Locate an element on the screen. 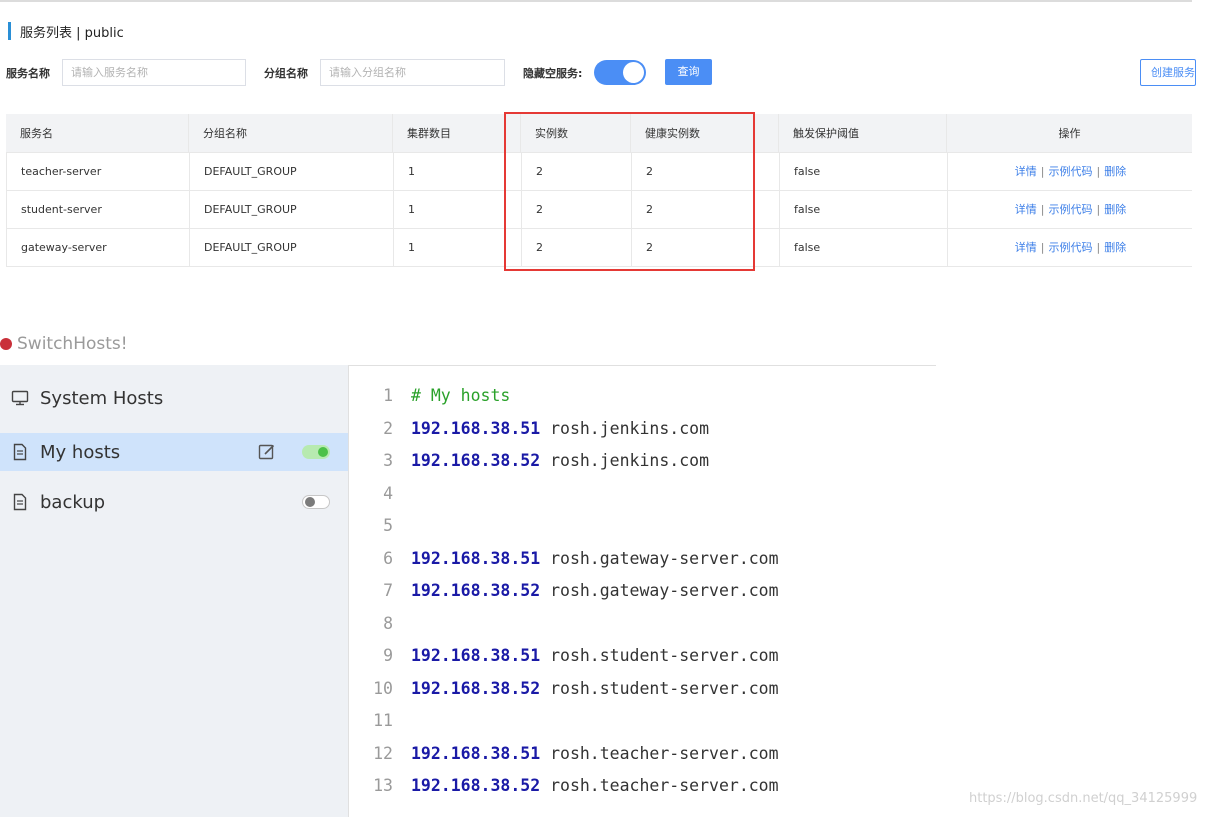 This screenshot has height=817, width=1219. comment-text: # My hosts is located at coordinates (461, 395).